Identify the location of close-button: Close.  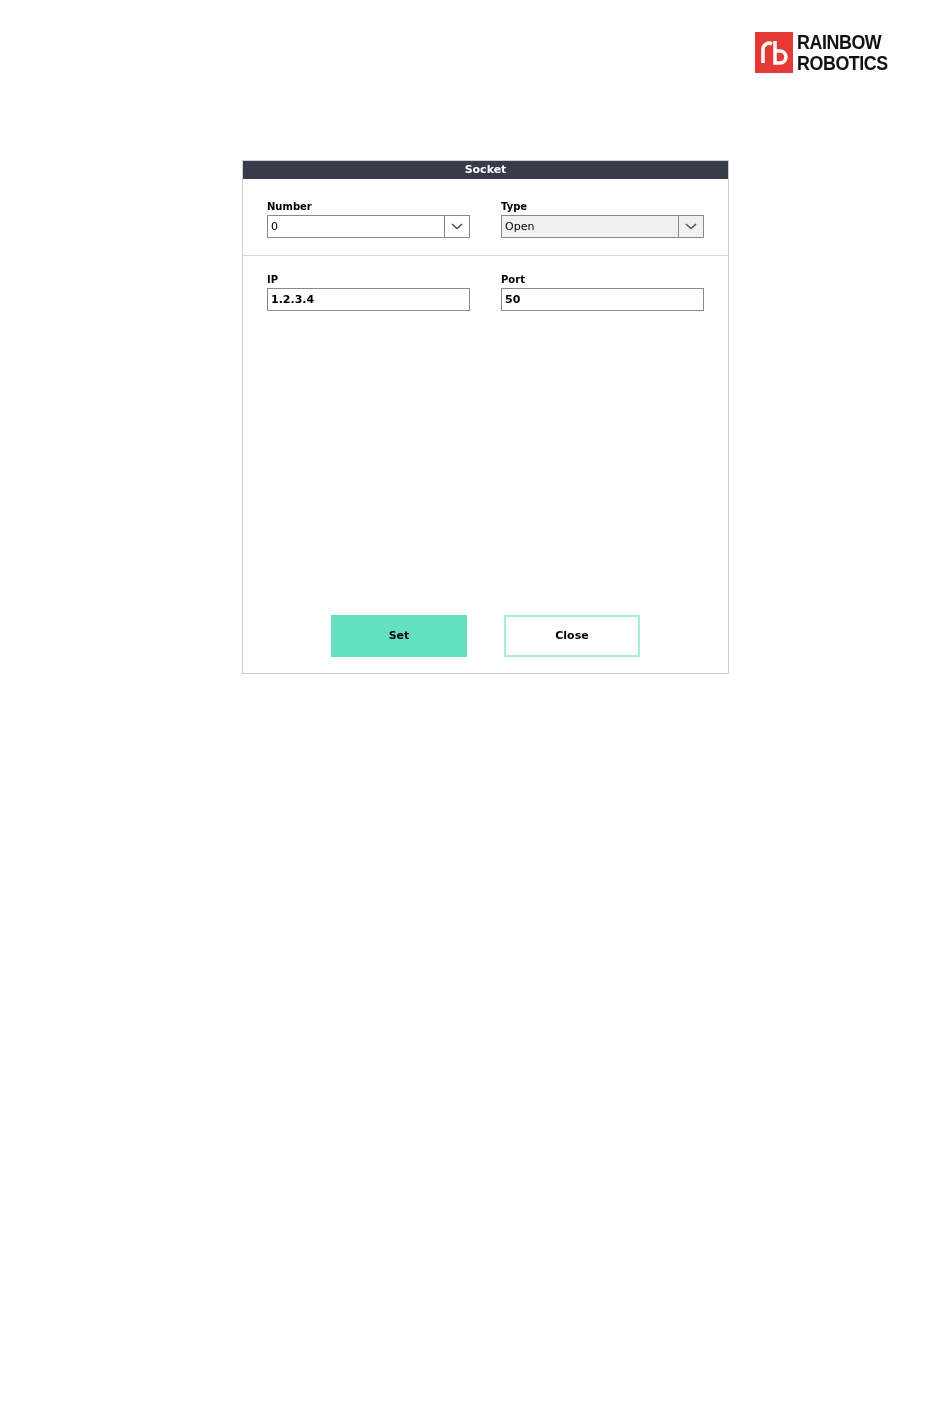
(572, 636).